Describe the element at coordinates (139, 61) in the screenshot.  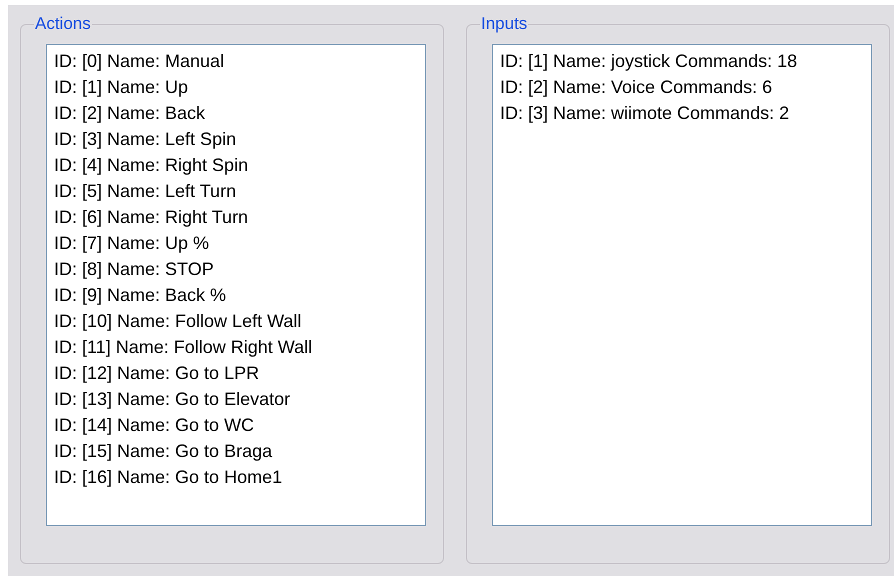
I see `list-item: ID: [0] Name: Manual` at that location.